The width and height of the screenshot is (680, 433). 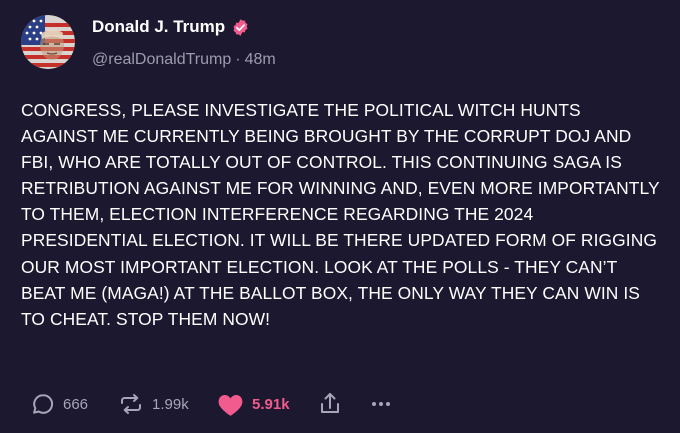 I want to click on post-meta: @realDonaldTrump · 48m, so click(x=184, y=60).